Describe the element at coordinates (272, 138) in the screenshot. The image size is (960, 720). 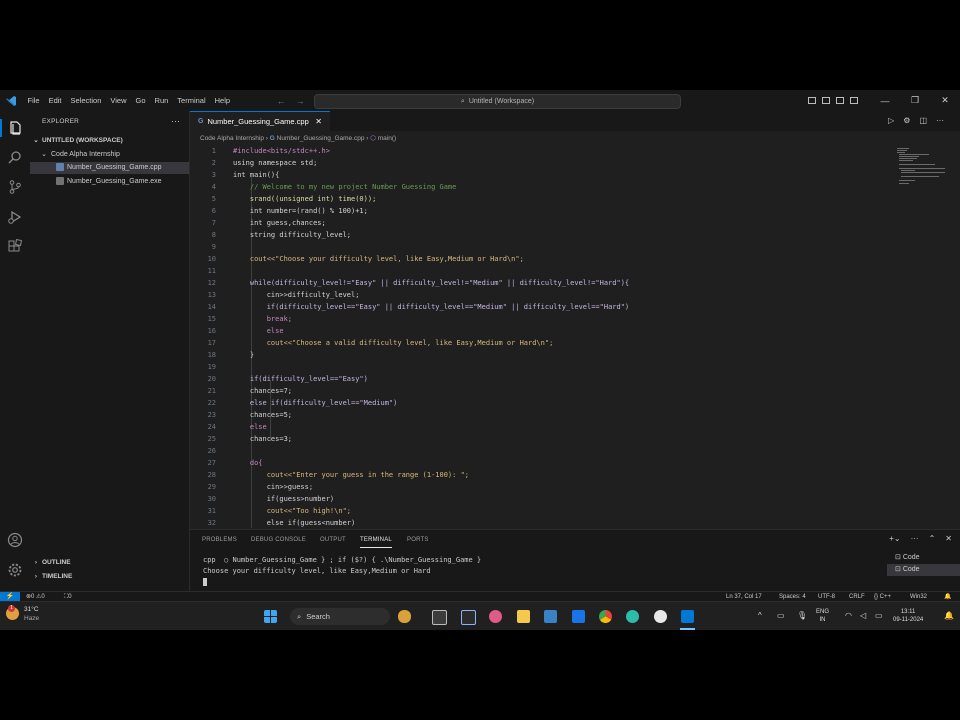
I see `cpp-file-icon: G` at that location.